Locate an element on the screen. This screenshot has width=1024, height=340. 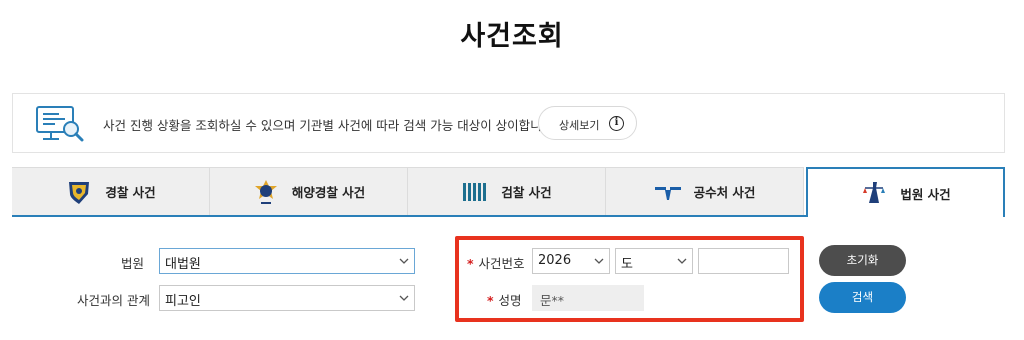
detail-button-label: 상세보기 is located at coordinates (579, 125).